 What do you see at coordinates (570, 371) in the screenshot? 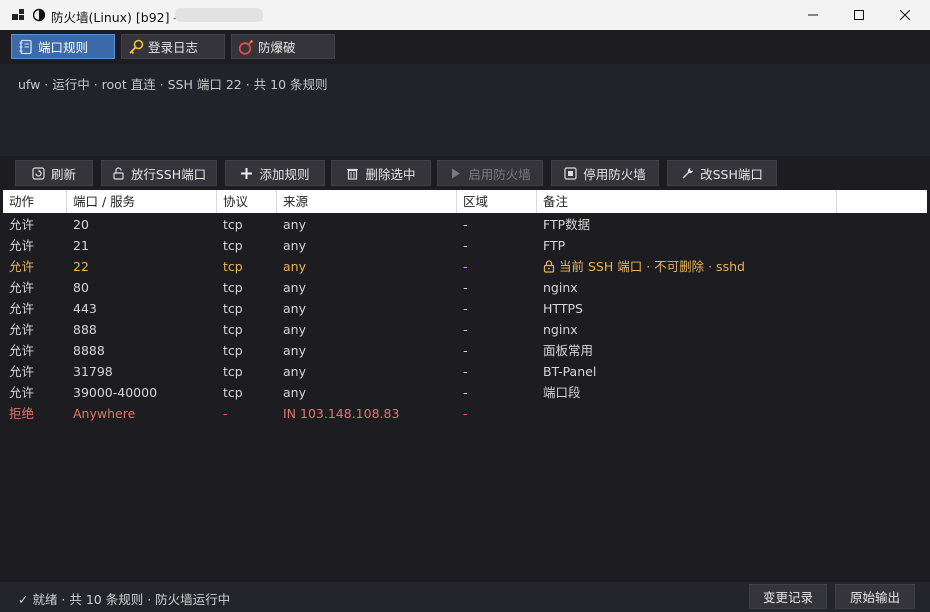
I see `cell-note: BT-Panel` at bounding box center [570, 371].